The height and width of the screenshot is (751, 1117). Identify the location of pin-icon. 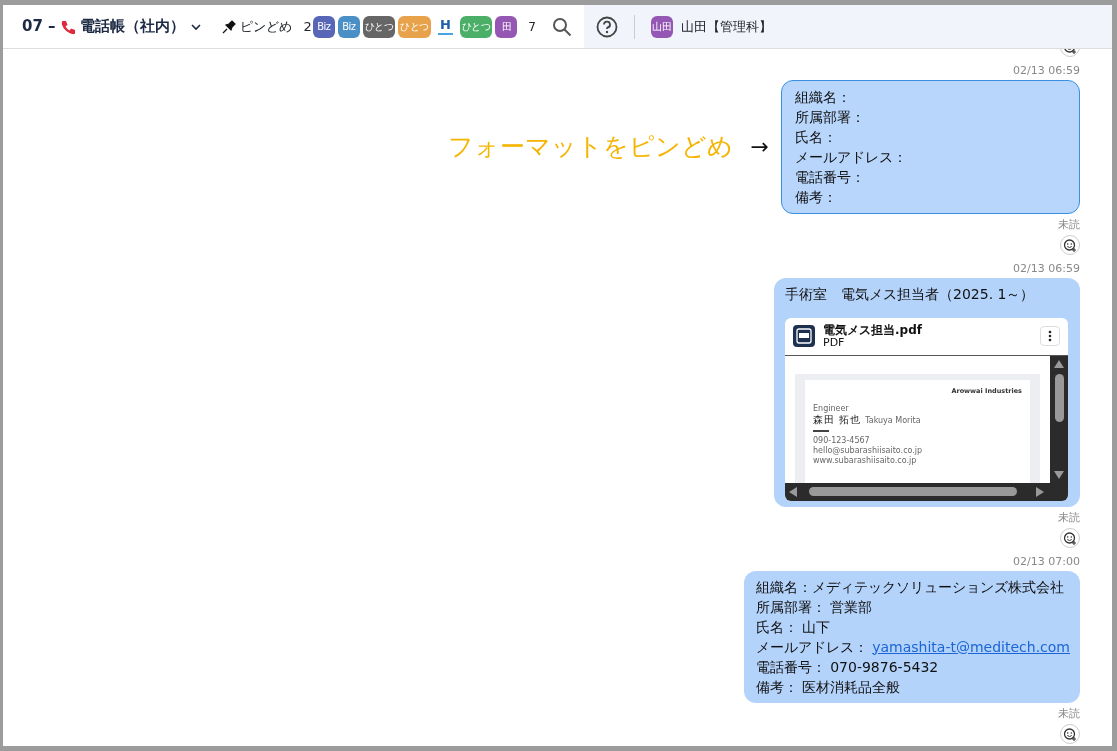
(228, 26).